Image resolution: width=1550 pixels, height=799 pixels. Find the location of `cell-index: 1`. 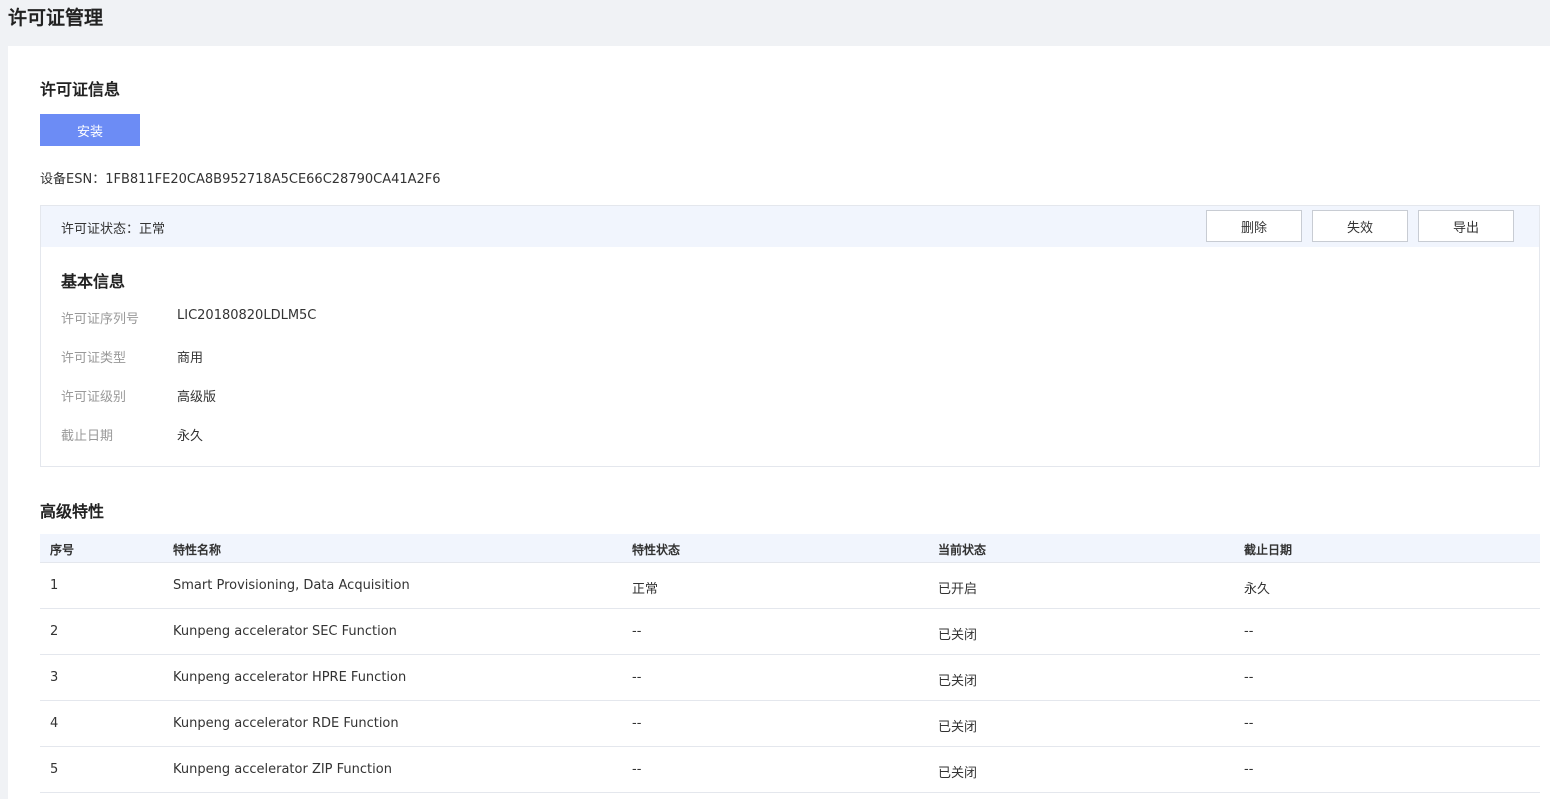

cell-index: 1 is located at coordinates (54, 585).